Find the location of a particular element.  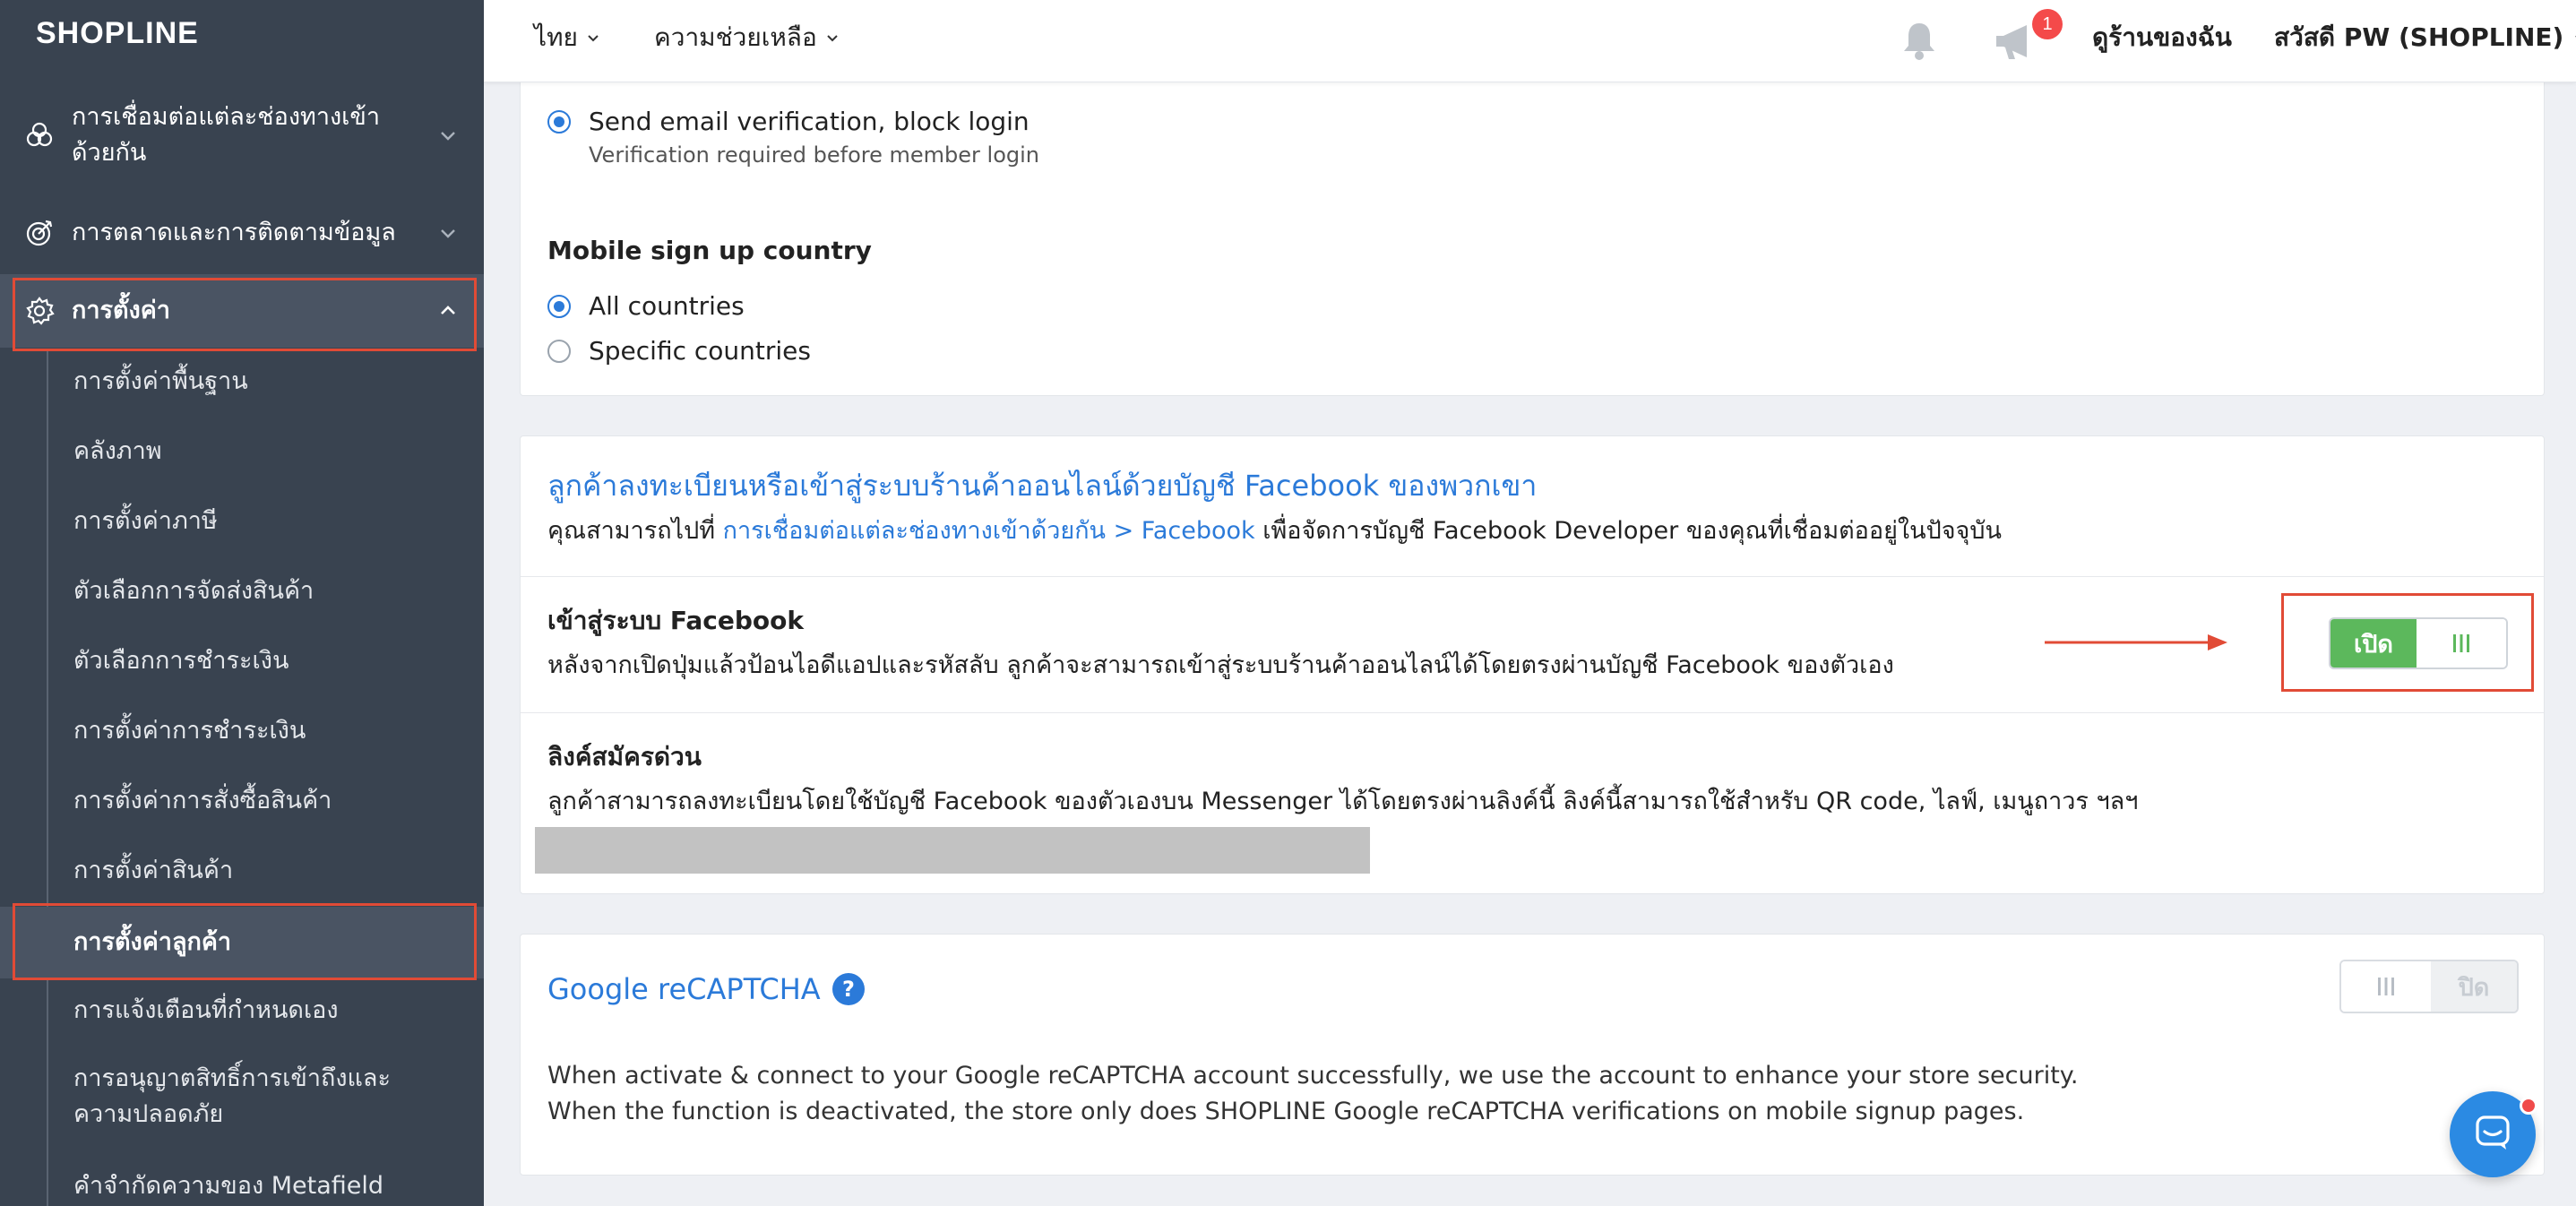

bell-icon is located at coordinates (1920, 43).